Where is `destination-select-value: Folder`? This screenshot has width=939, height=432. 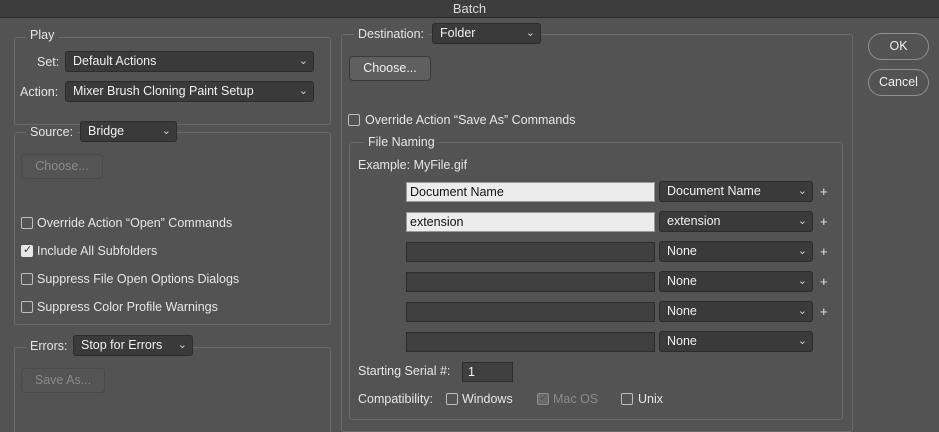 destination-select-value: Folder is located at coordinates (458, 33).